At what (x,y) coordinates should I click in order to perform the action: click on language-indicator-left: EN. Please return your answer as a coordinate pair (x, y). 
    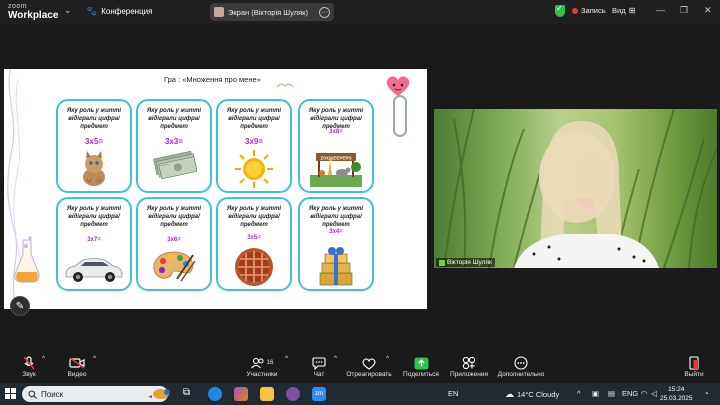
    Looking at the image, I should click on (453, 393).